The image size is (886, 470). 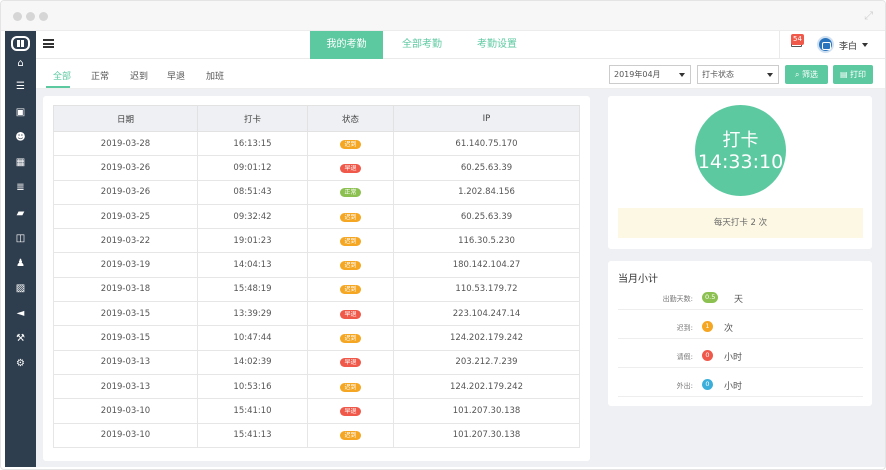 What do you see at coordinates (30, 16) in the screenshot?
I see `window-minimize-dot` at bounding box center [30, 16].